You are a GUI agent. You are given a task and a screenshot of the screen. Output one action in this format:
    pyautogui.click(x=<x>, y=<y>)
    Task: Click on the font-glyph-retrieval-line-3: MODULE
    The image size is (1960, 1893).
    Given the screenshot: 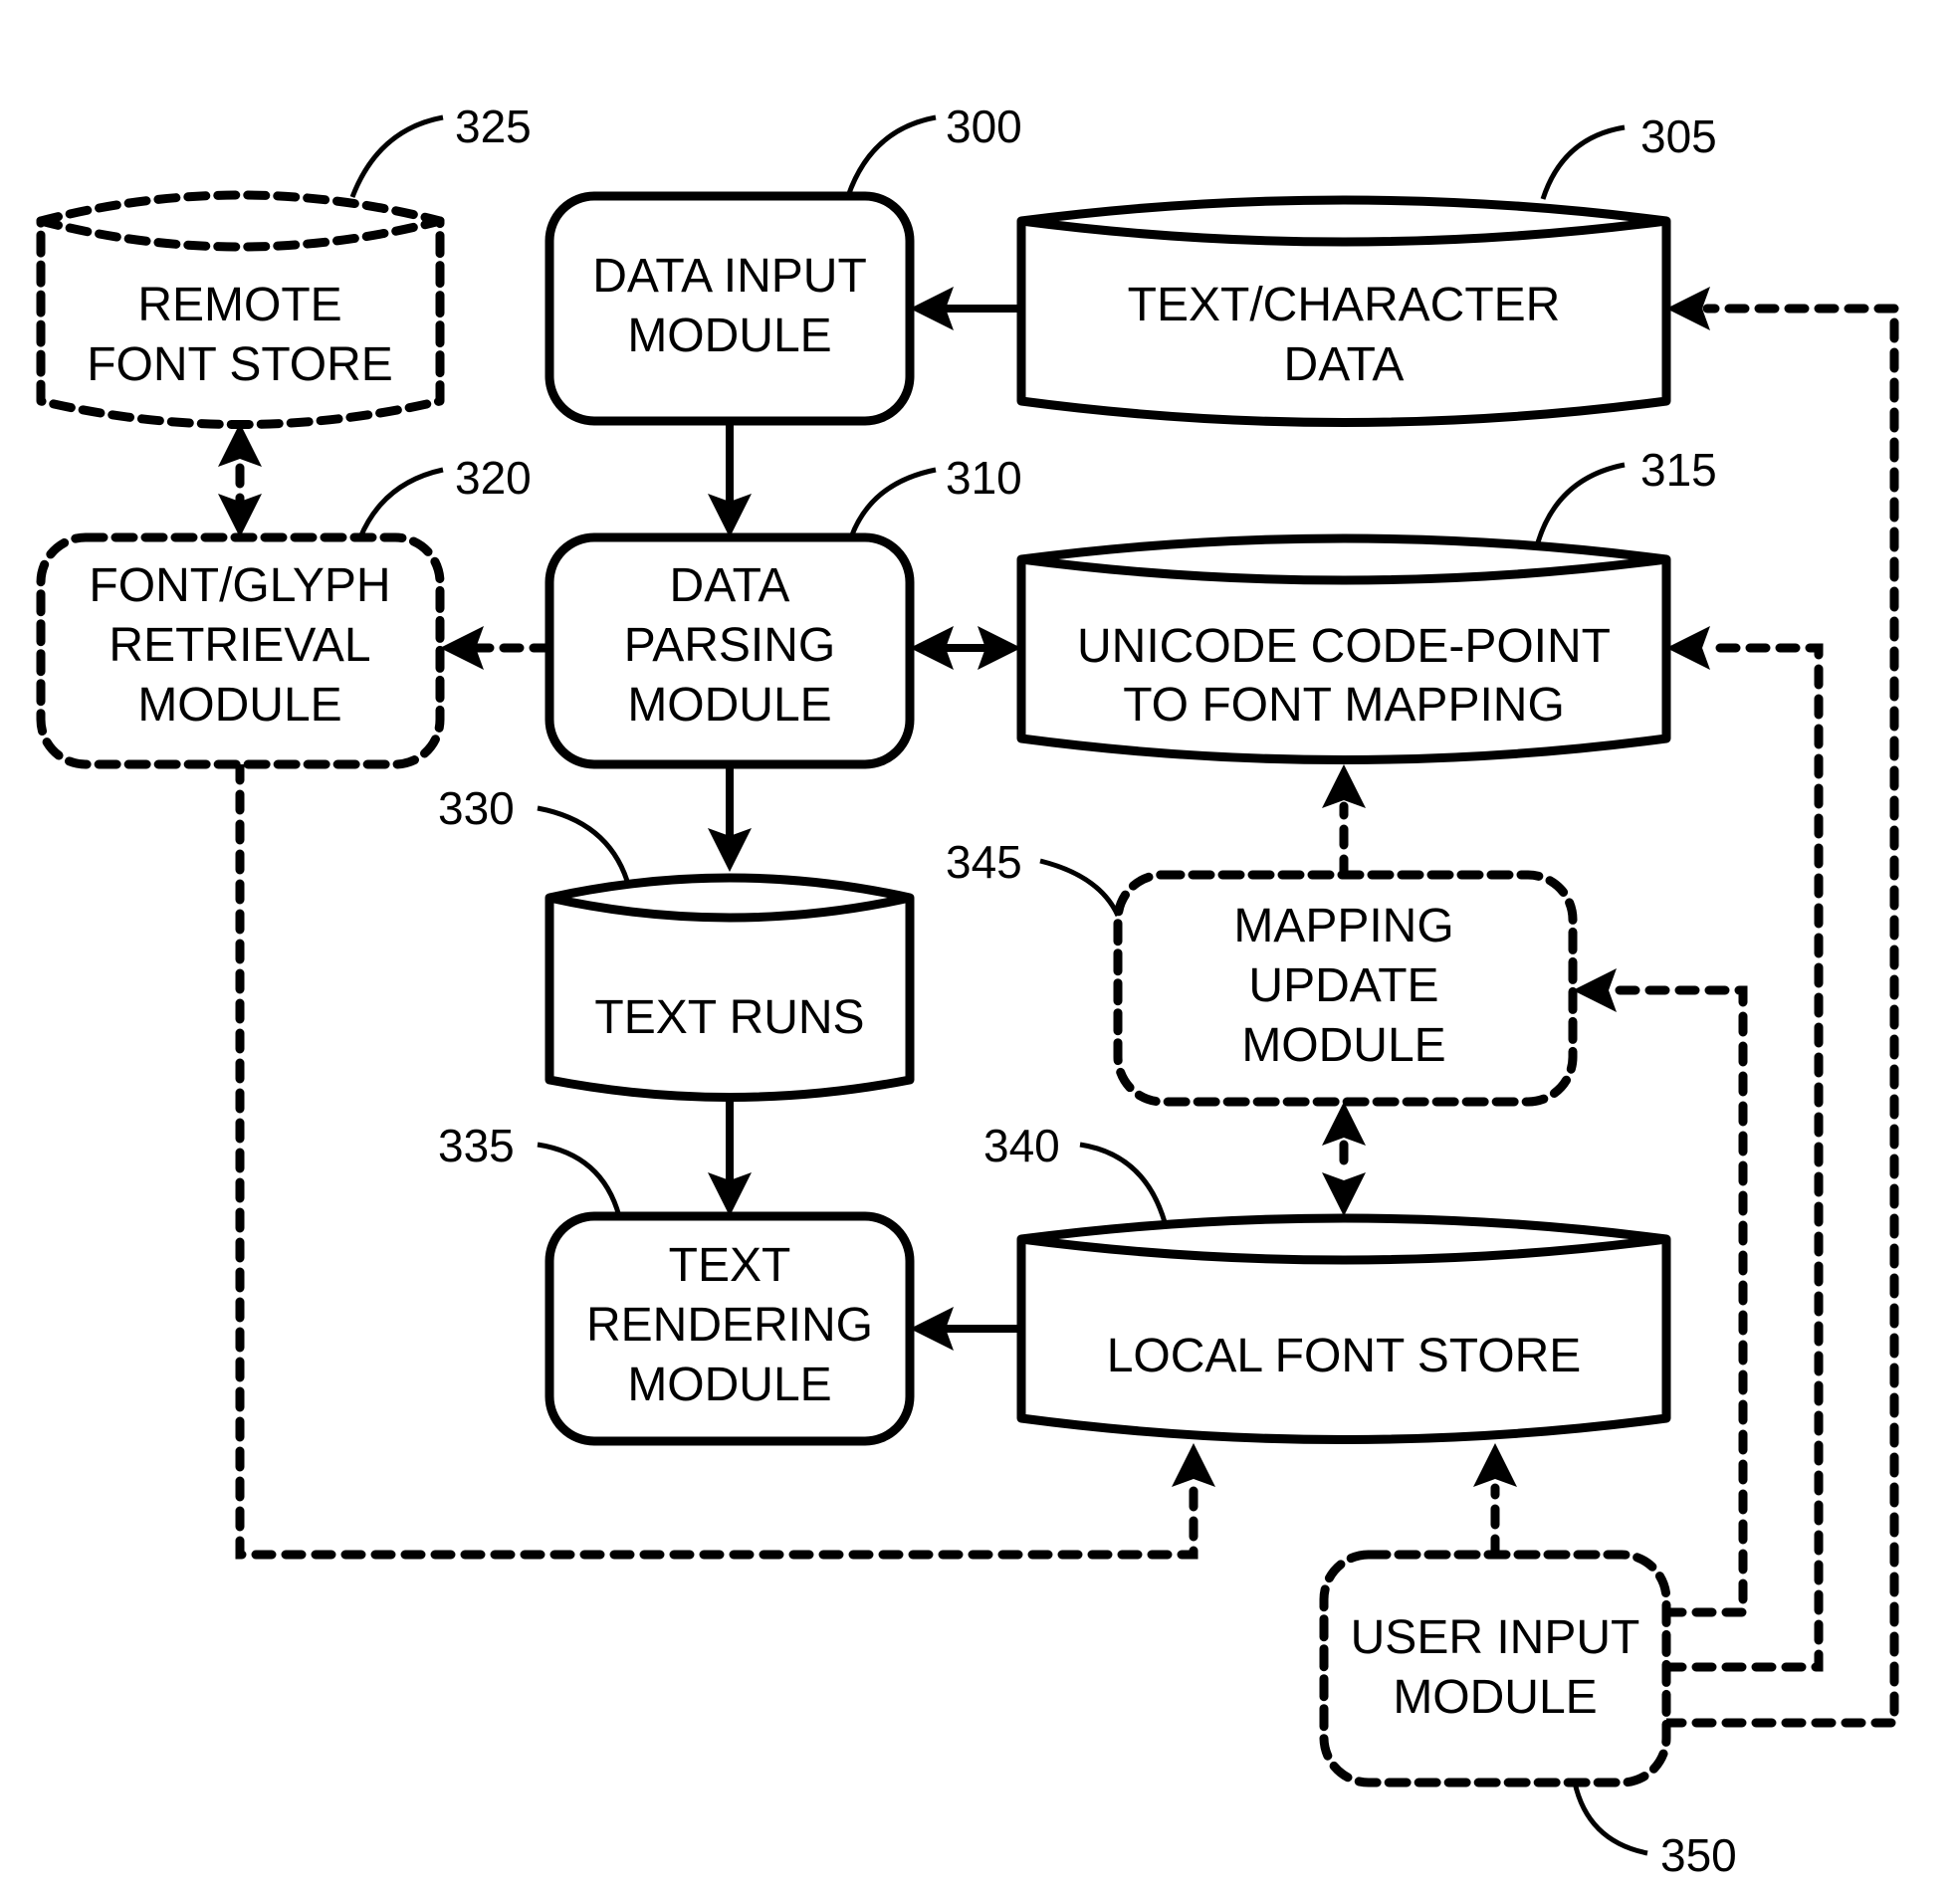 What is the action you would take?
    pyautogui.click(x=239, y=706)
    